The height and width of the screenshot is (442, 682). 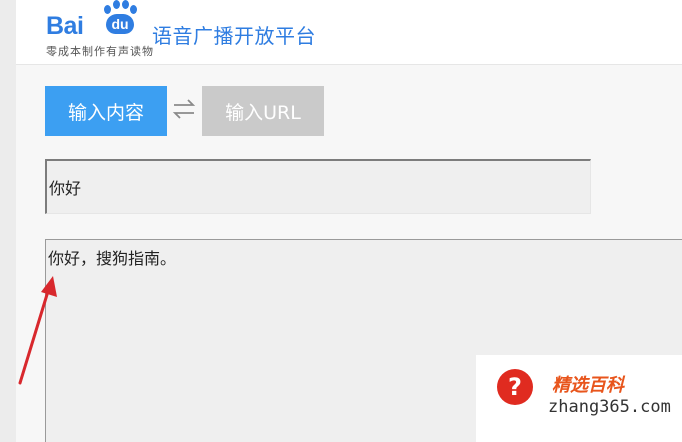 I want to click on watermark-domain: zhang365.com, so click(x=609, y=407).